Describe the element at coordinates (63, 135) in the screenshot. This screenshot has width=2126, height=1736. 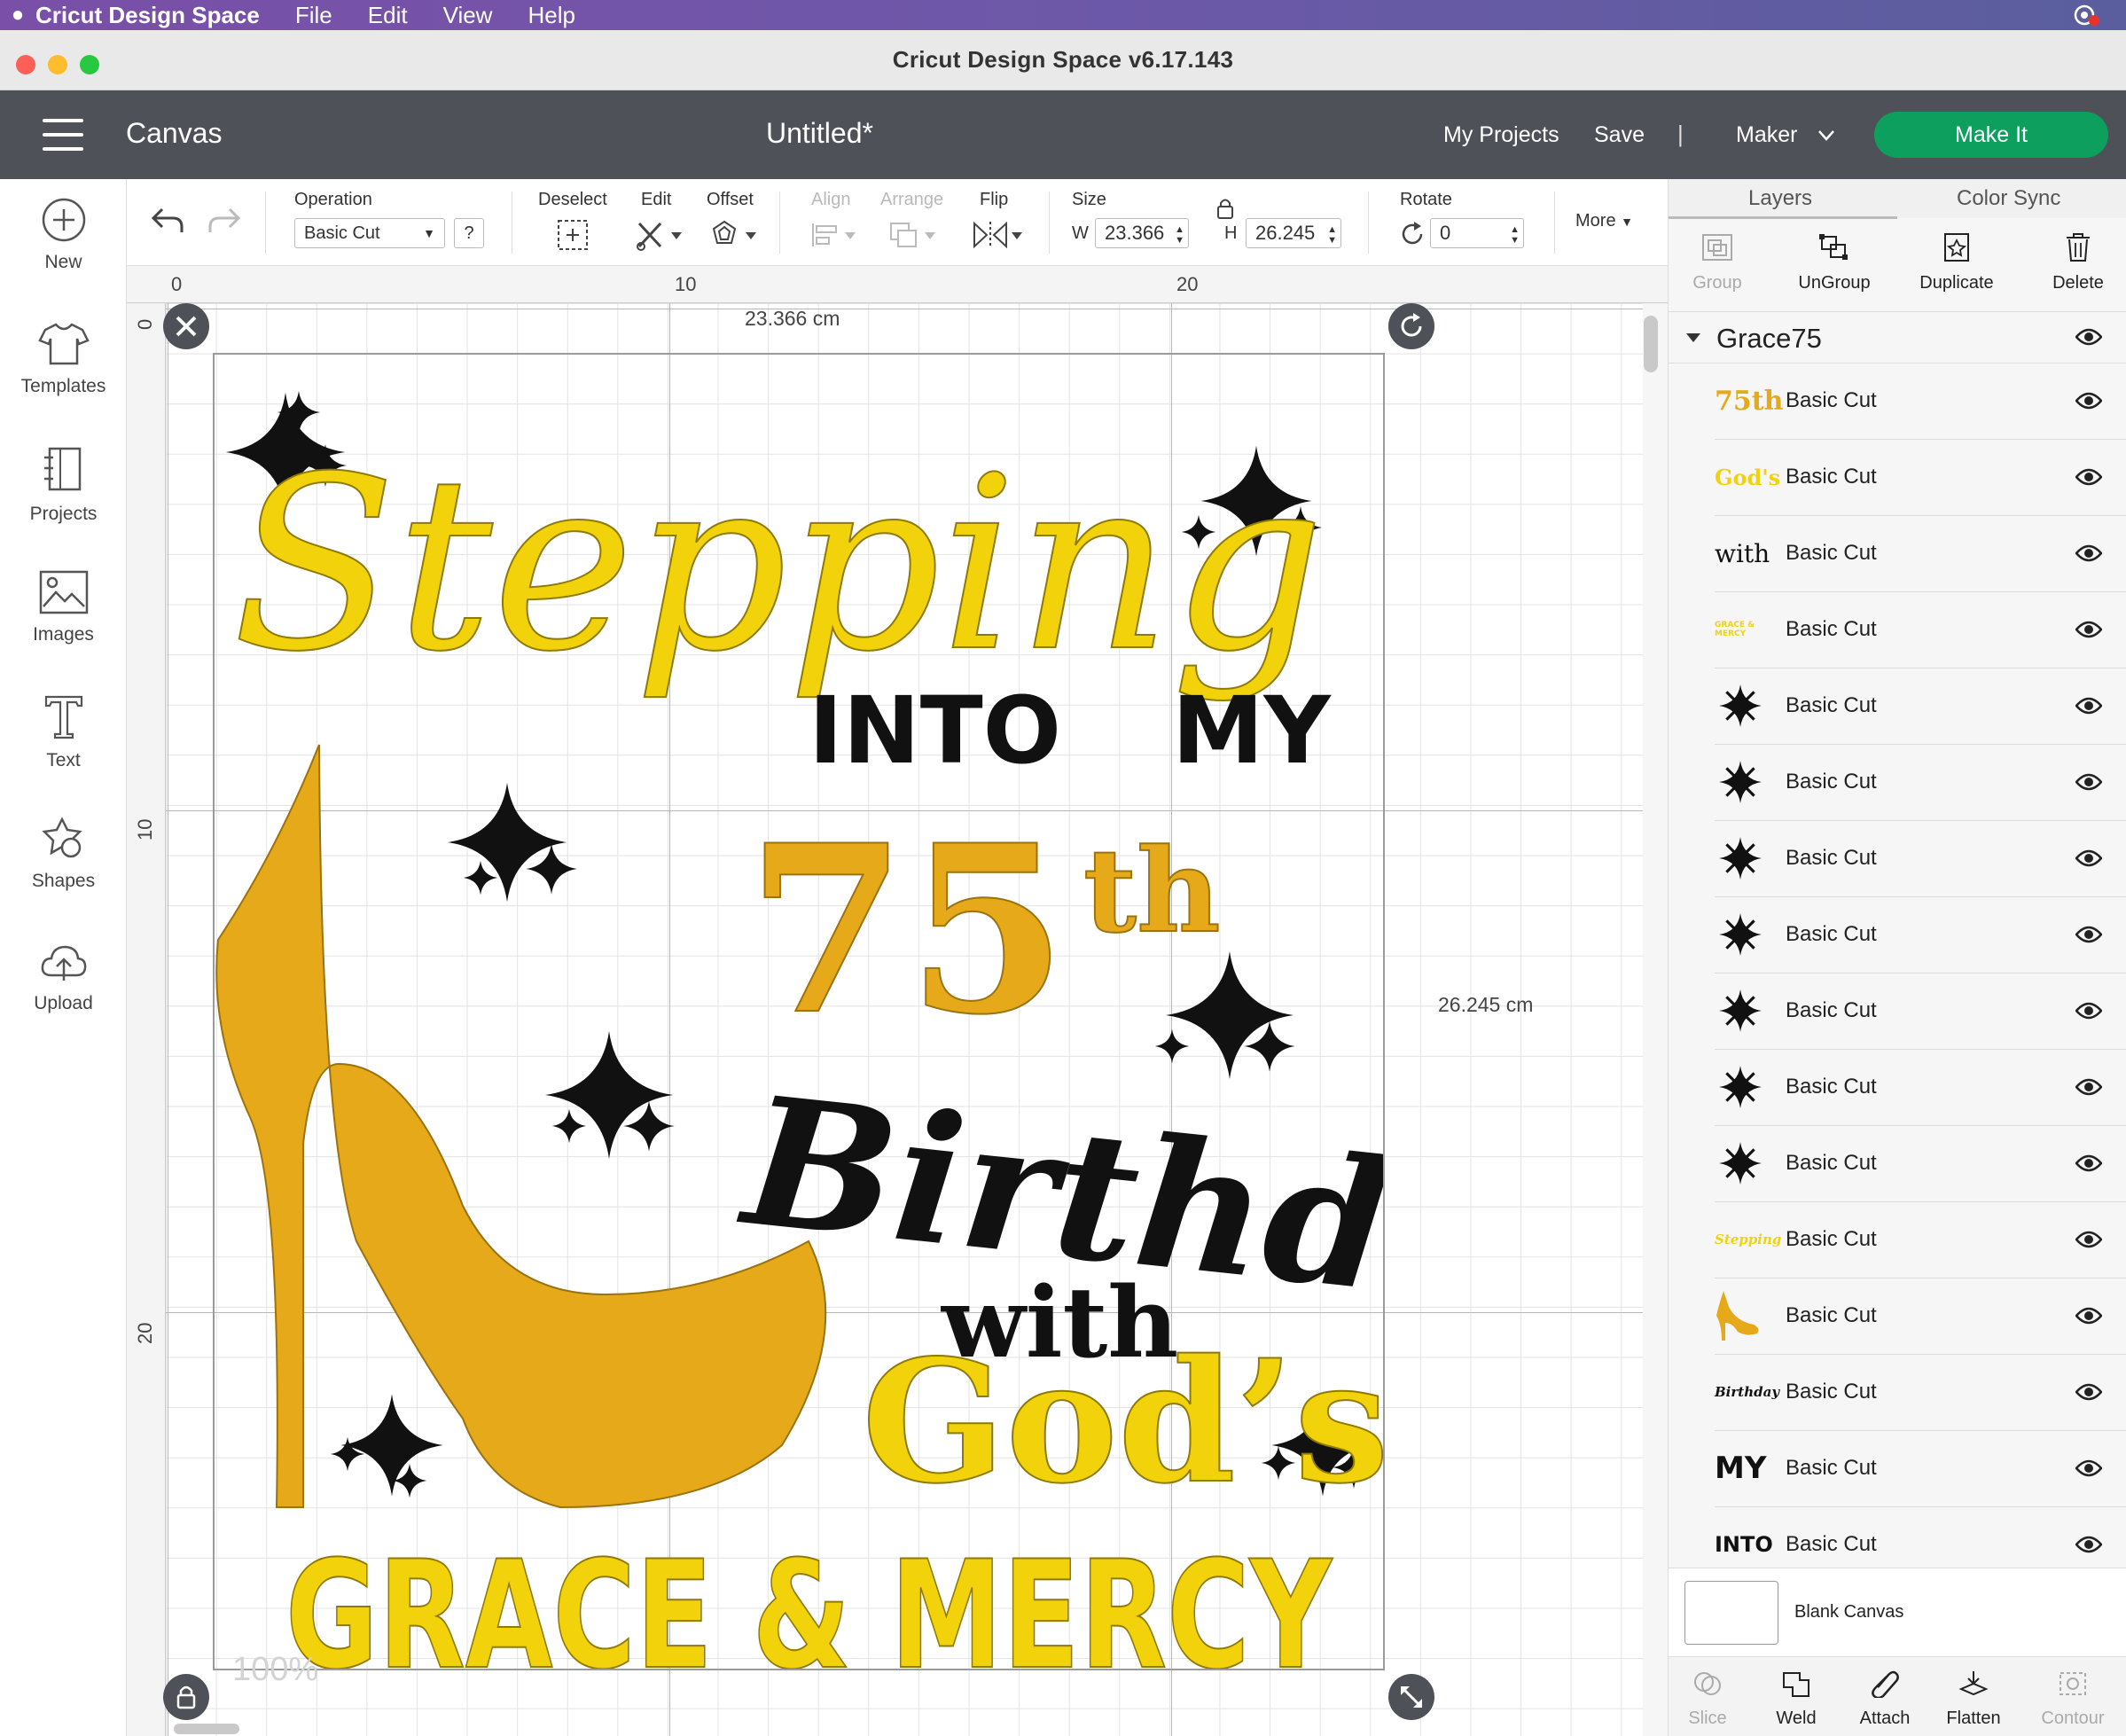
I see `hamburger-menu-icon` at that location.